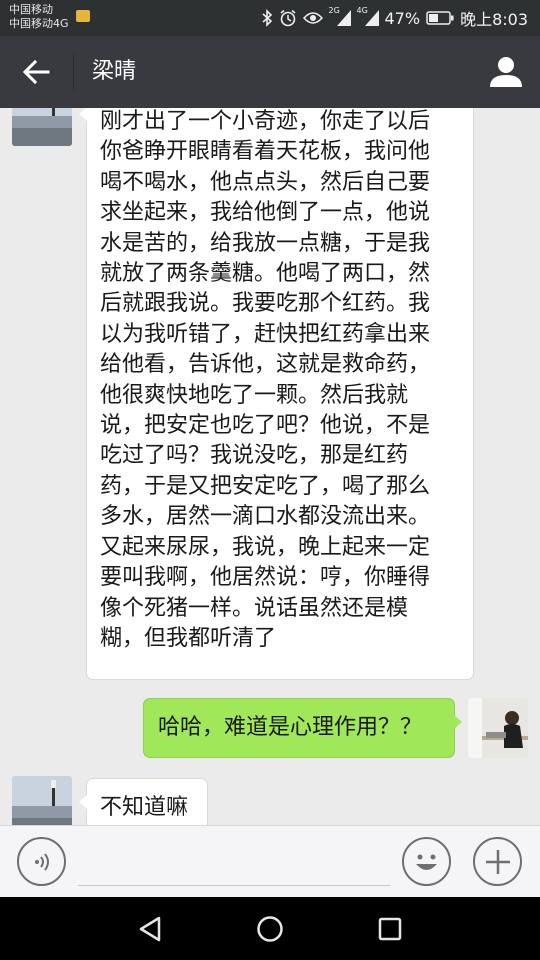 This screenshot has height=960, width=540. I want to click on alarm-icon, so click(287, 18).